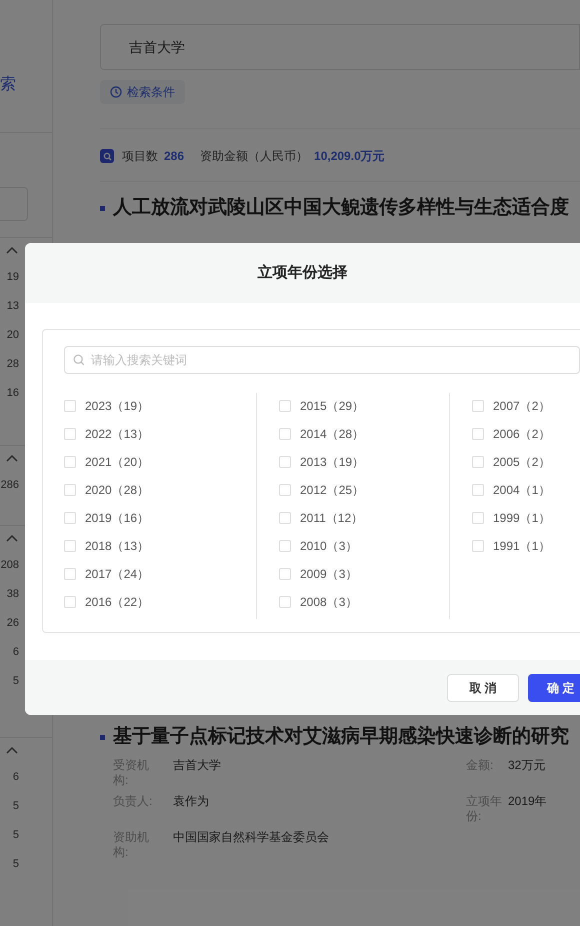 This screenshot has height=926, width=580. I want to click on funding-amount: 10,209.0万元, so click(349, 156).